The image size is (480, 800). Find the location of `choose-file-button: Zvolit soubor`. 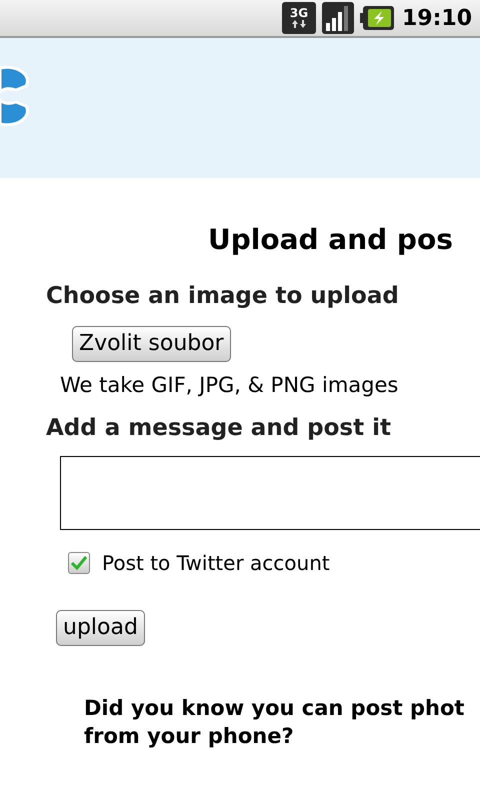

choose-file-button: Zvolit soubor is located at coordinates (151, 344).